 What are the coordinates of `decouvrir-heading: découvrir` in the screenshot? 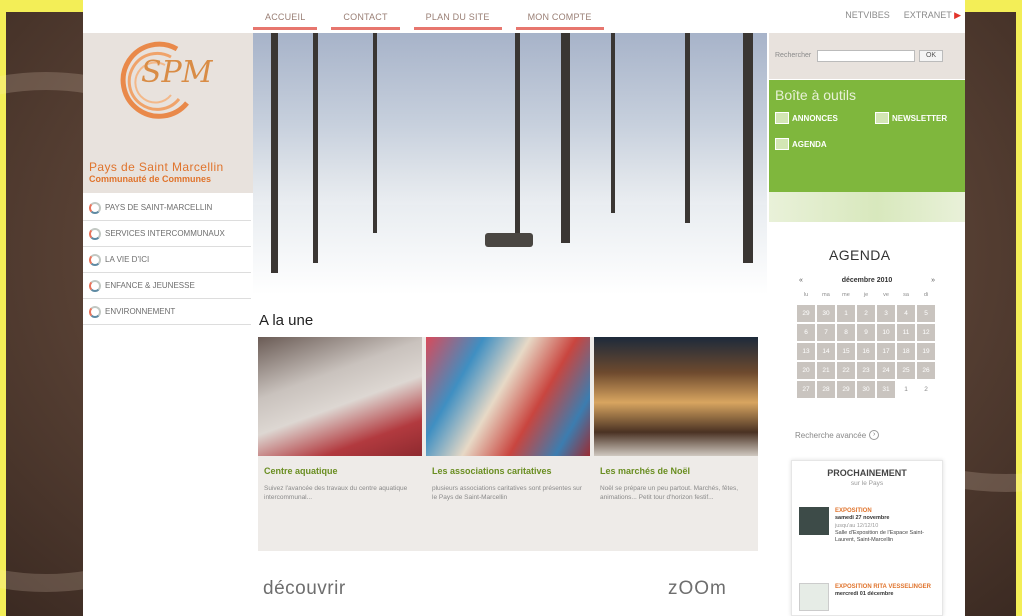 It's located at (304, 589).